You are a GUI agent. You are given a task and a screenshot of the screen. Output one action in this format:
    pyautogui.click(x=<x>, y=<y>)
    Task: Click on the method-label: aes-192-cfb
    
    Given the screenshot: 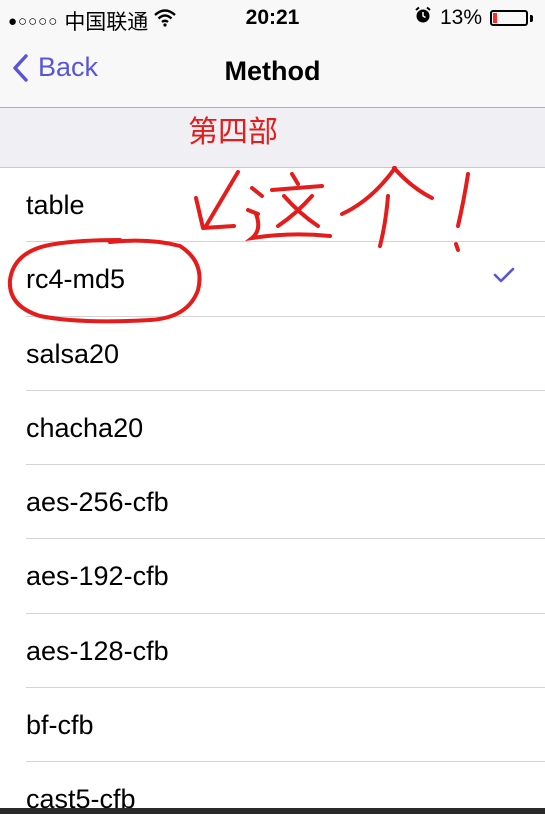 What is the action you would take?
    pyautogui.click(x=97, y=576)
    